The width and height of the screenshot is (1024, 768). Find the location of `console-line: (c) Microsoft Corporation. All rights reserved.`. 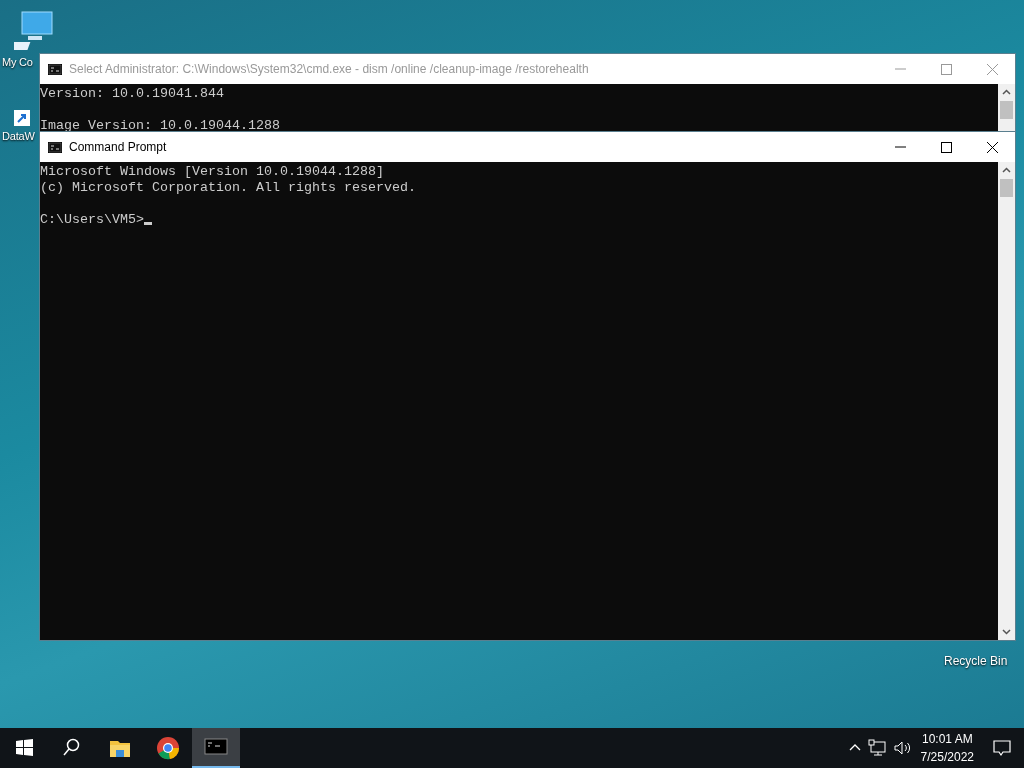

console-line: (c) Microsoft Corporation. All rights reserved. is located at coordinates (228, 187).